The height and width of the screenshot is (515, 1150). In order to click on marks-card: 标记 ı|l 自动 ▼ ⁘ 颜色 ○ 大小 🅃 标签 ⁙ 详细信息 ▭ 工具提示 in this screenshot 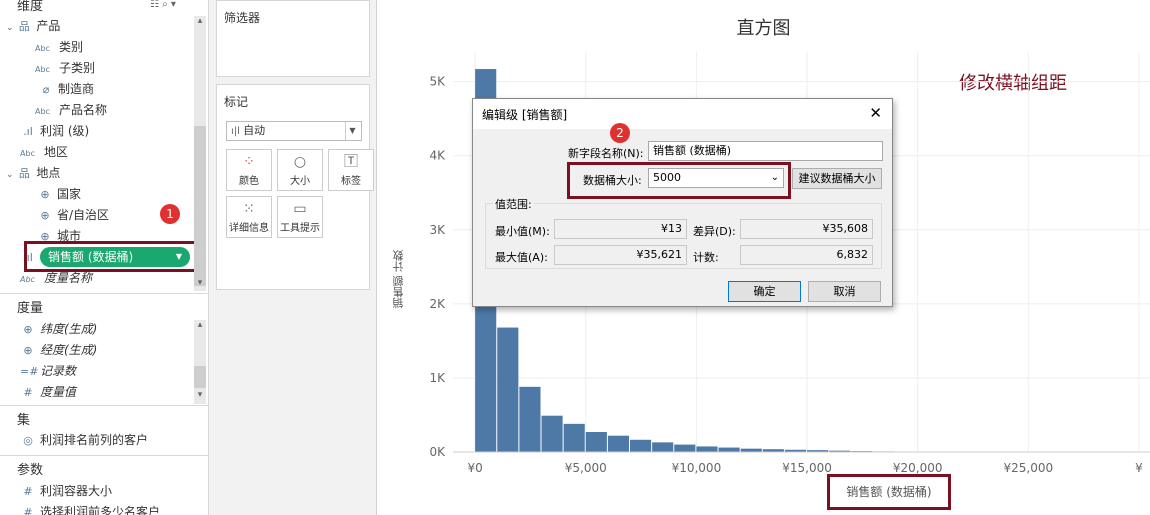, I will do `click(295, 187)`.